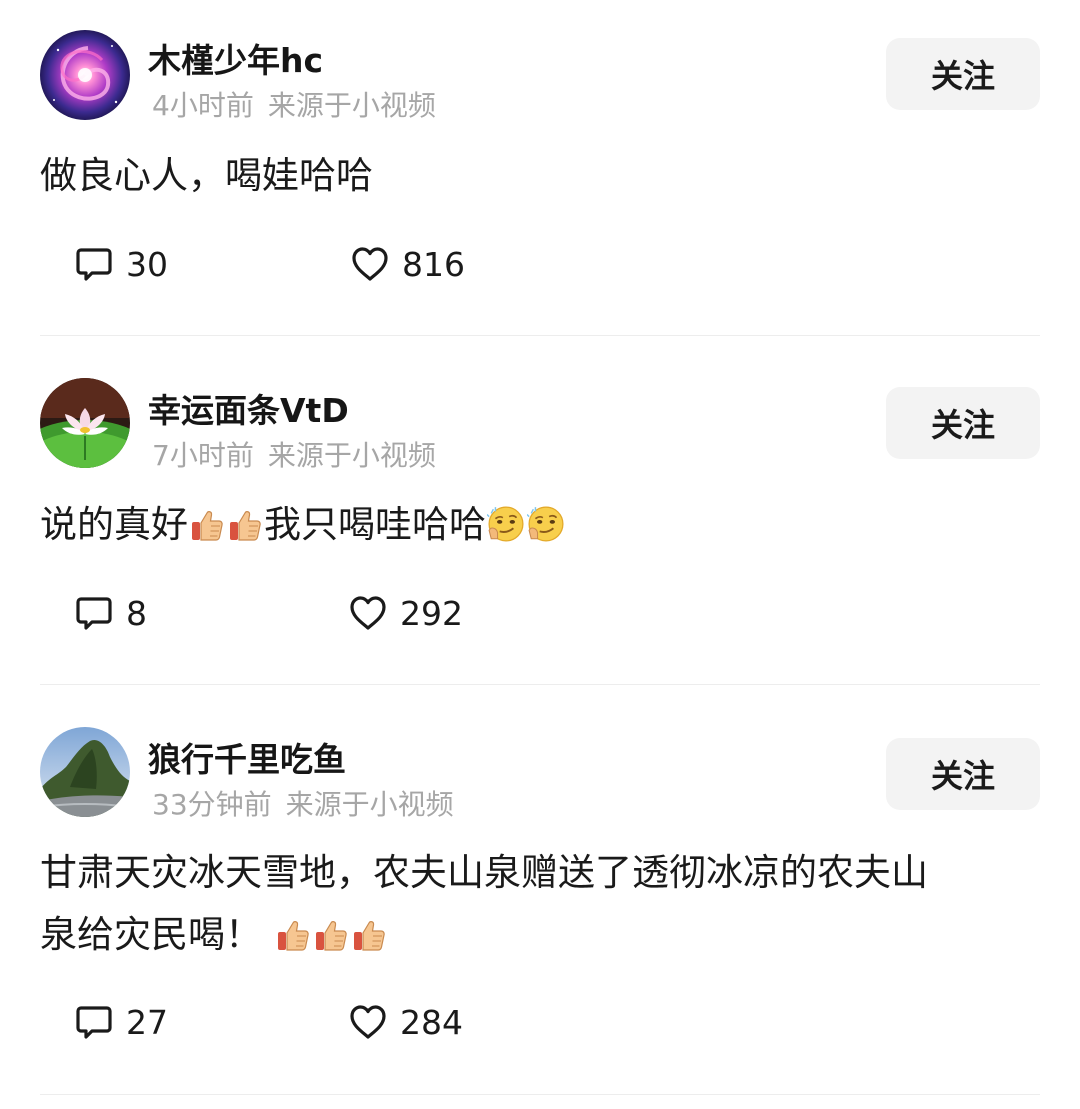  Describe the element at coordinates (206, 175) in the screenshot. I see `comment-text-content: 做良心人，喝娃哈哈` at that location.